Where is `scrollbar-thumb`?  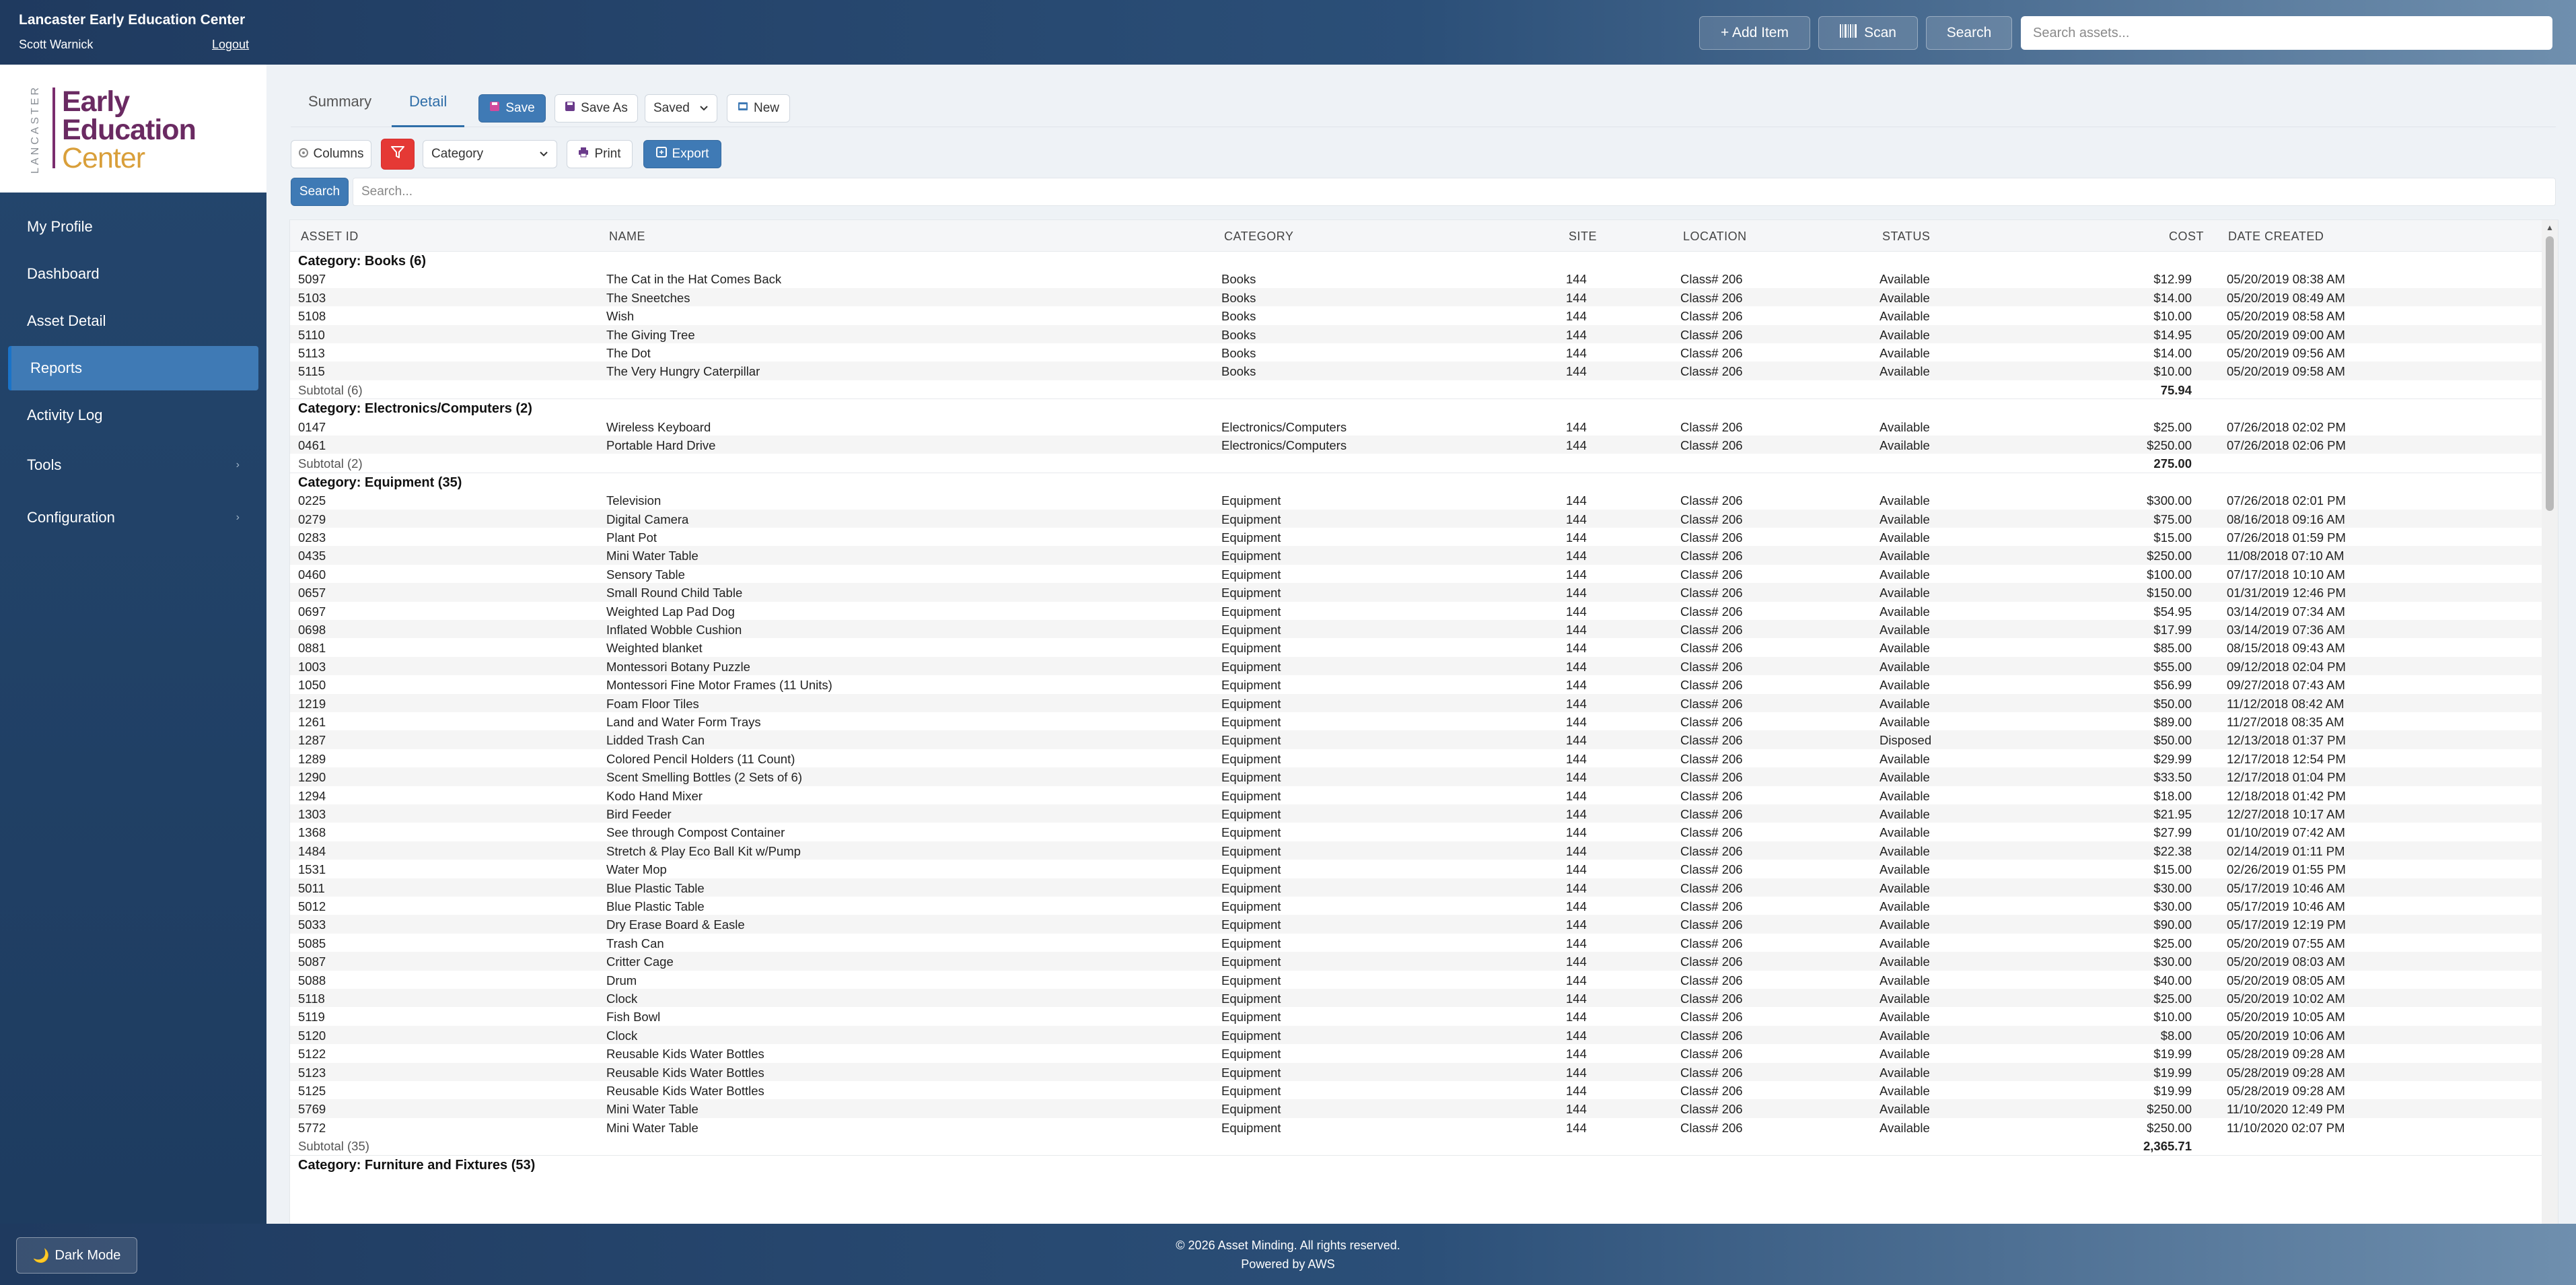 scrollbar-thumb is located at coordinates (2550, 374).